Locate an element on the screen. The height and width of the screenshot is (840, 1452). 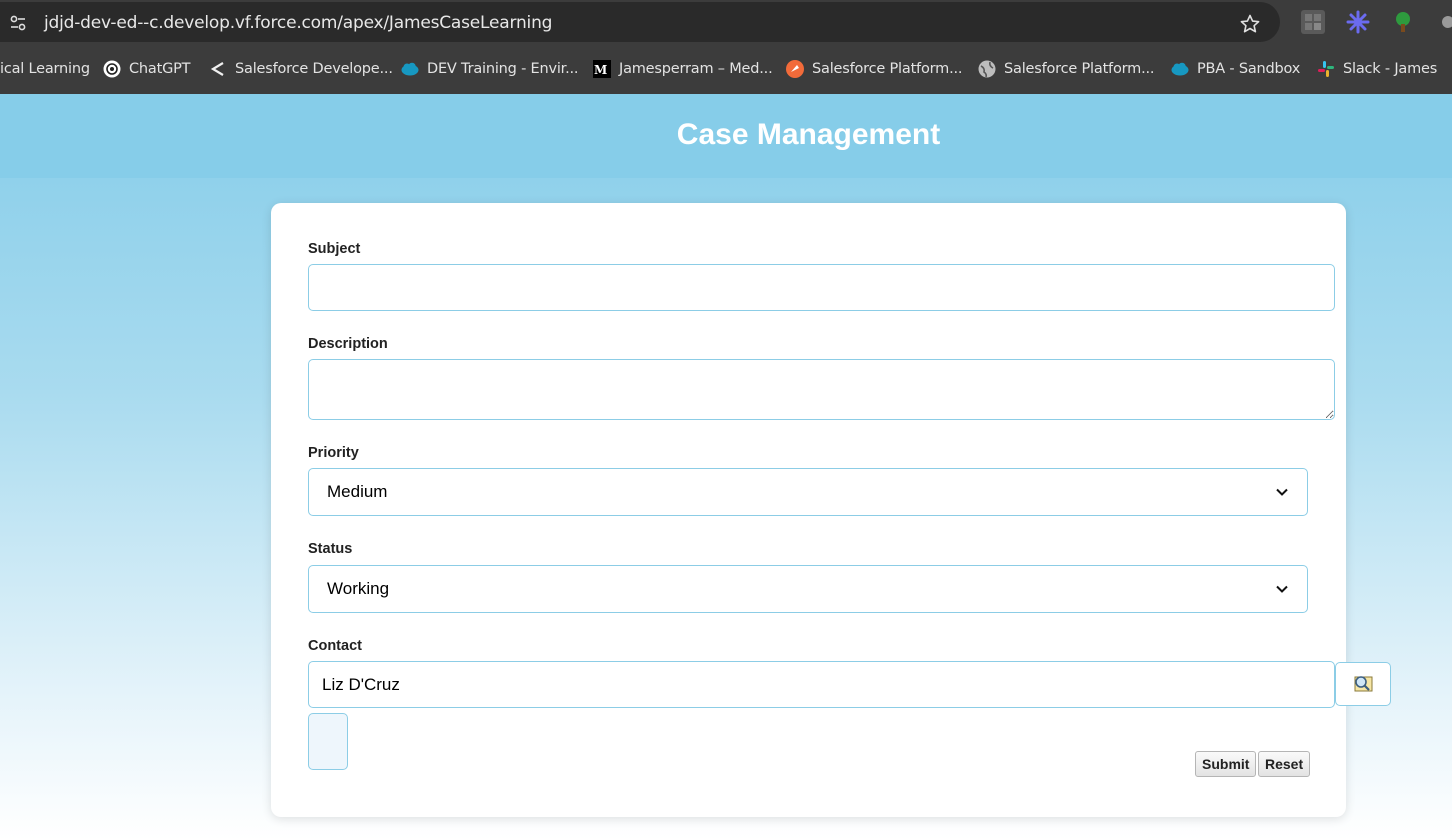
status-label: Status is located at coordinates (330, 549).